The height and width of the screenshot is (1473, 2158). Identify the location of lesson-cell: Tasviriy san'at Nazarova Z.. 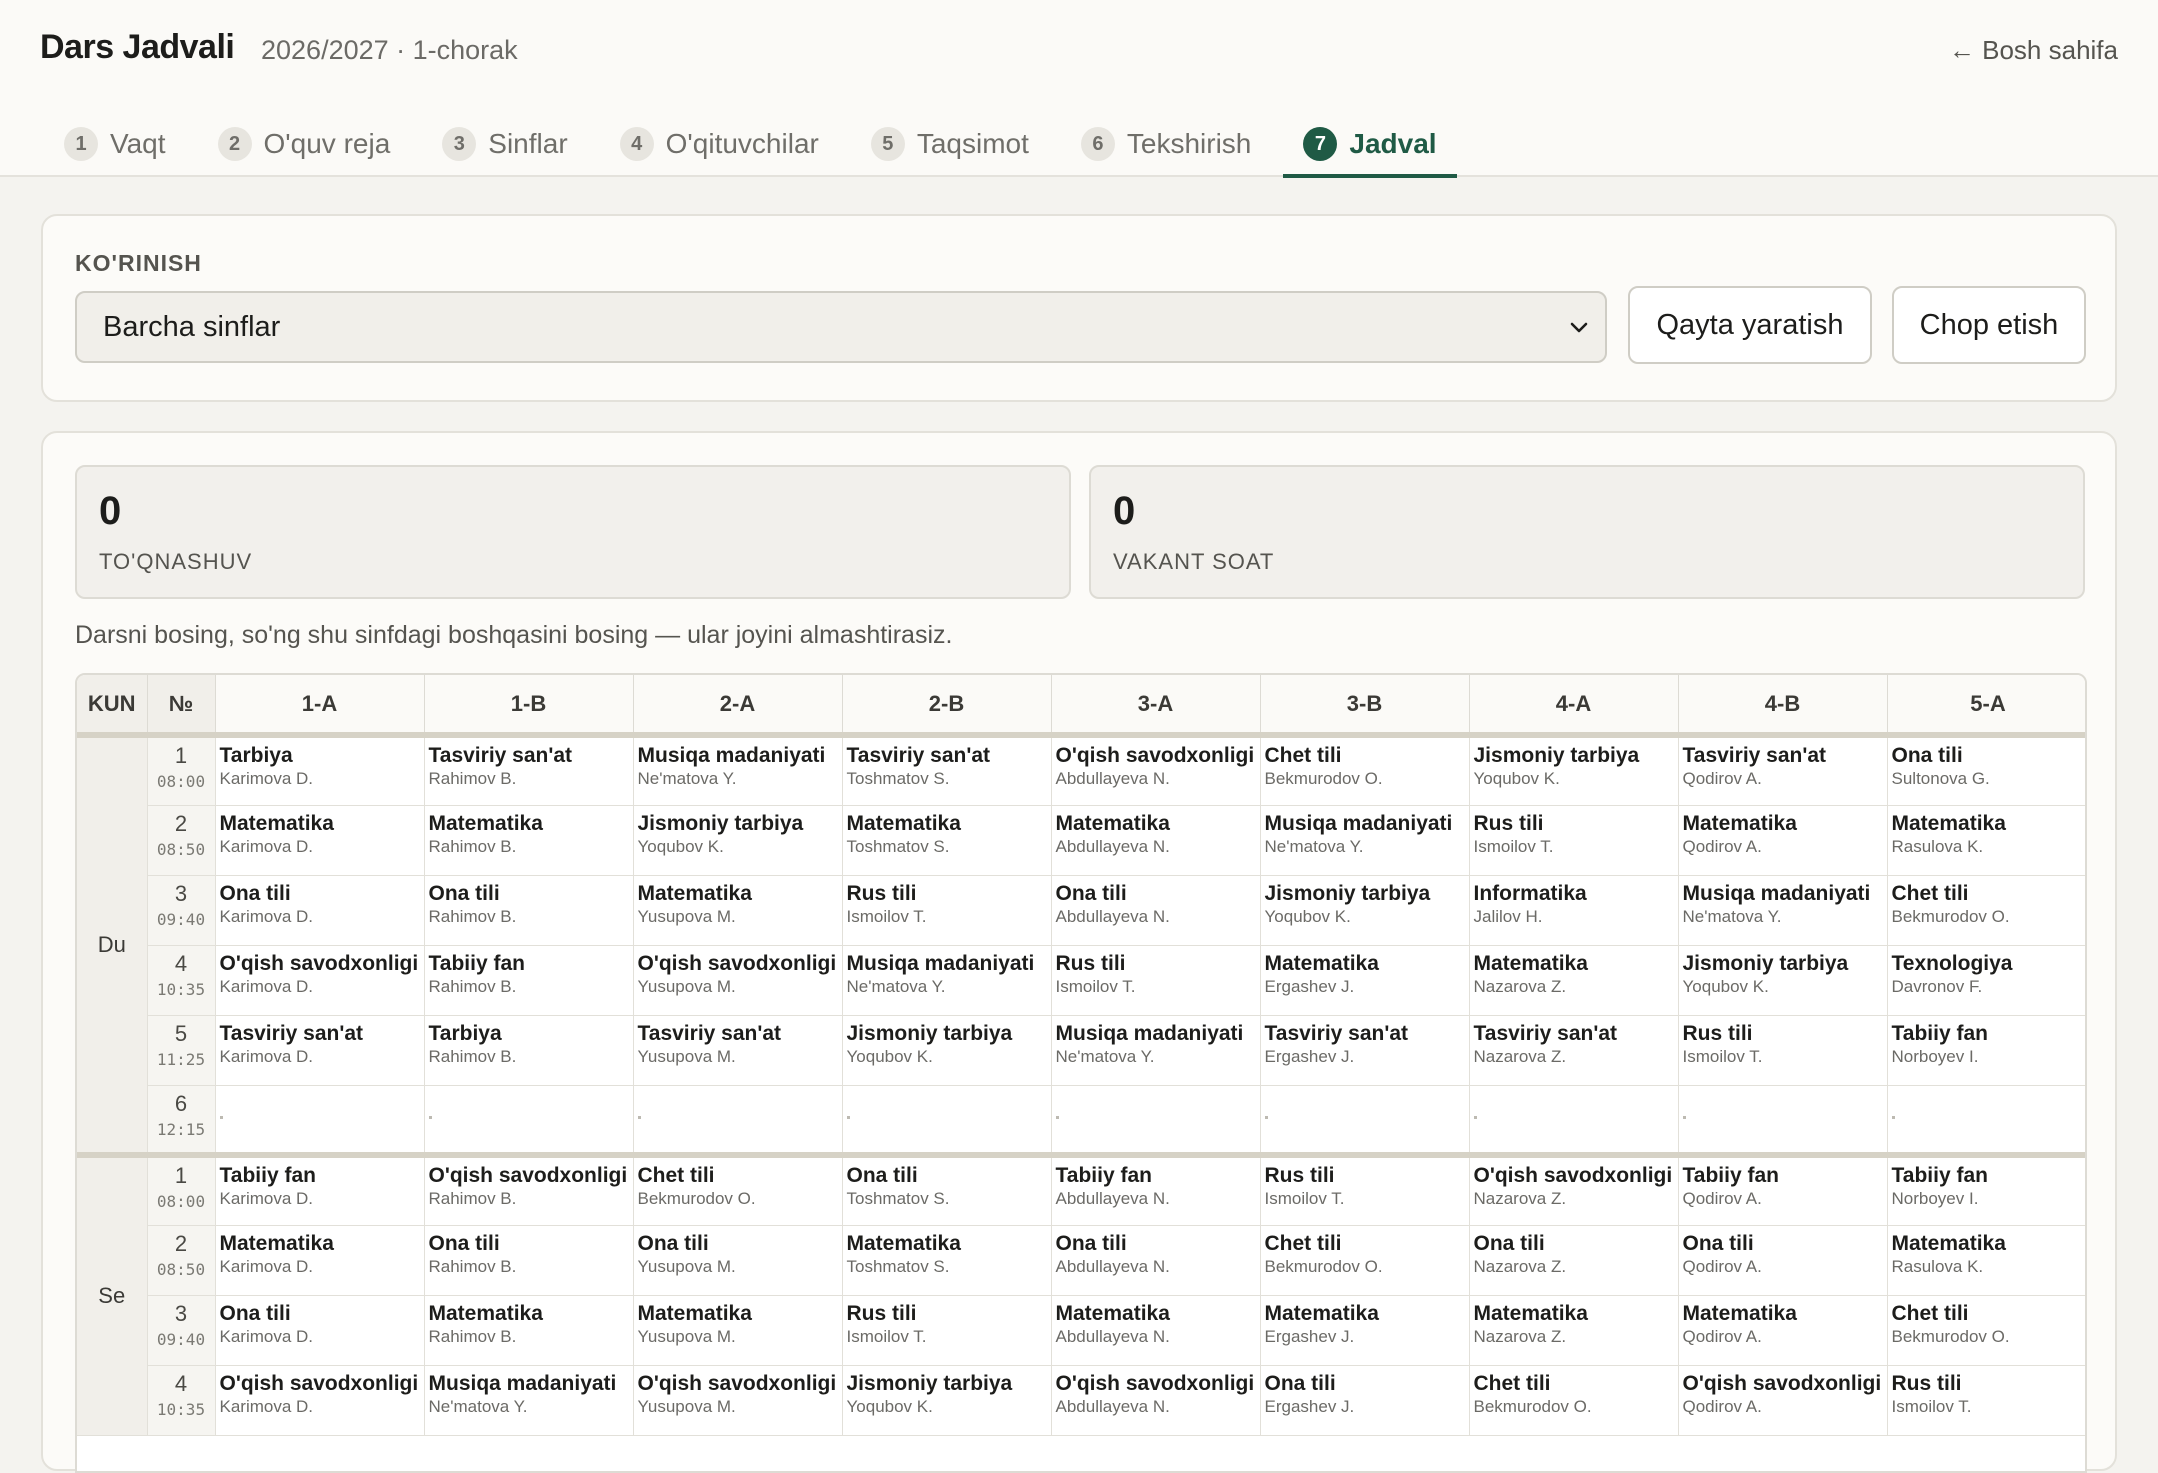
(1574, 1050).